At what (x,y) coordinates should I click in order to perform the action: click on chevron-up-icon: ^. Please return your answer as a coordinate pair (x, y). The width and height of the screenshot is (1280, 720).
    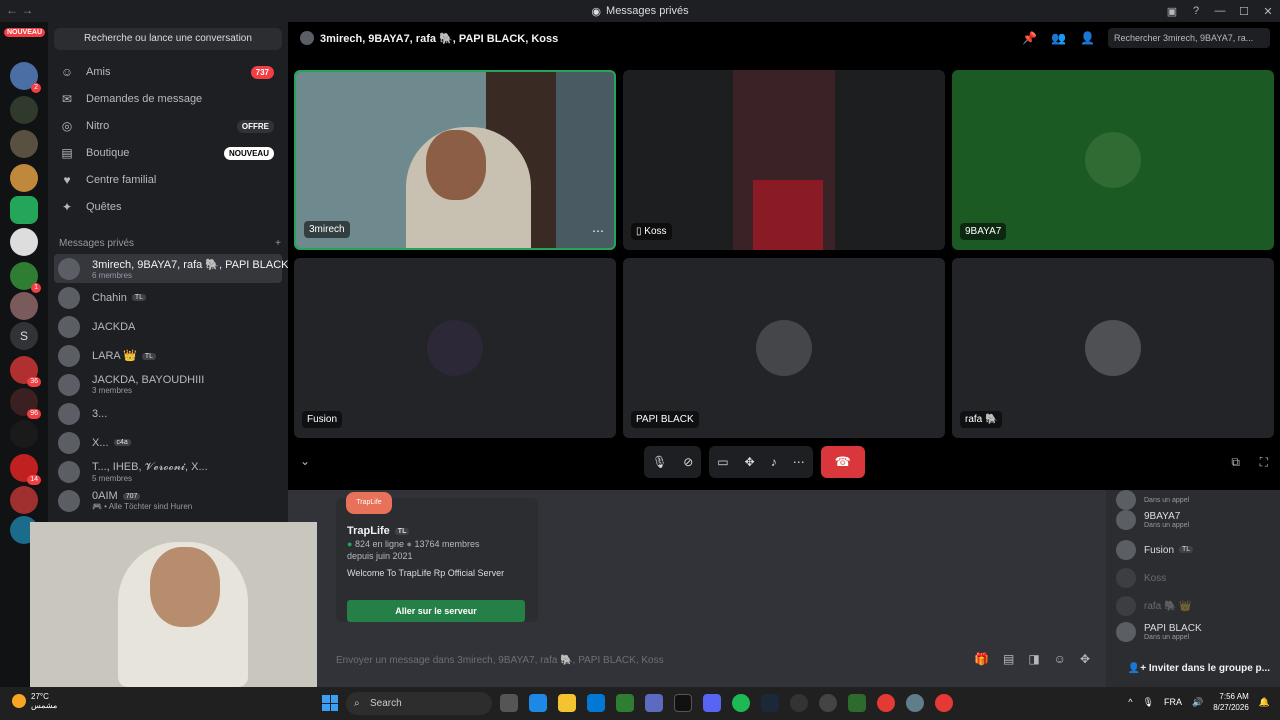
    Looking at the image, I should click on (1130, 702).